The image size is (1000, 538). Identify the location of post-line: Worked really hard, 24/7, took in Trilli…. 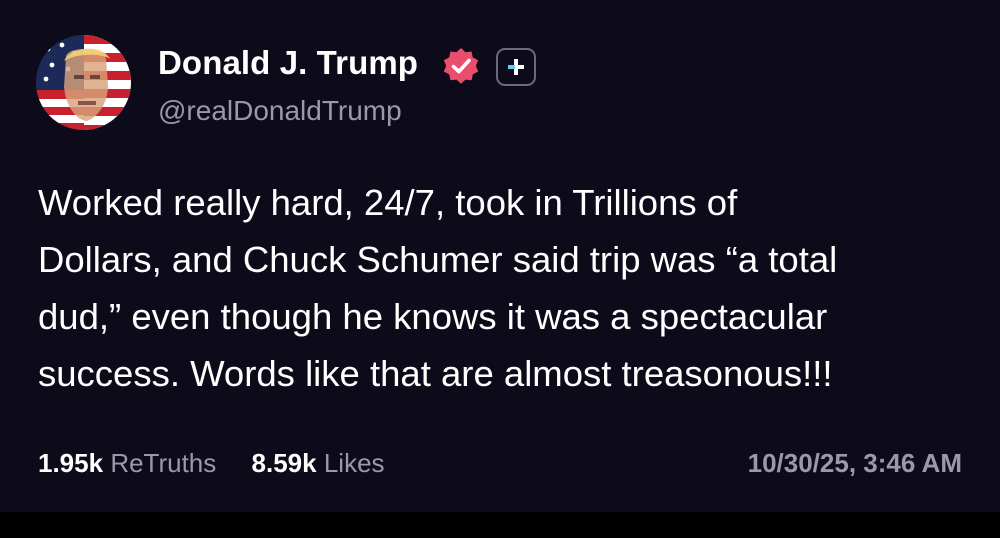
(388, 202).